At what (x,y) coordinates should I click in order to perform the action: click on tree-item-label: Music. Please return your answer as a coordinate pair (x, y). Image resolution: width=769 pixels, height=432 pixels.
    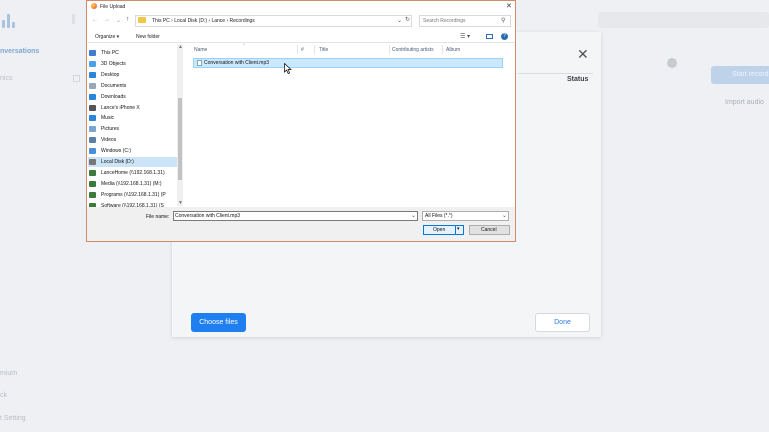
    Looking at the image, I should click on (108, 118).